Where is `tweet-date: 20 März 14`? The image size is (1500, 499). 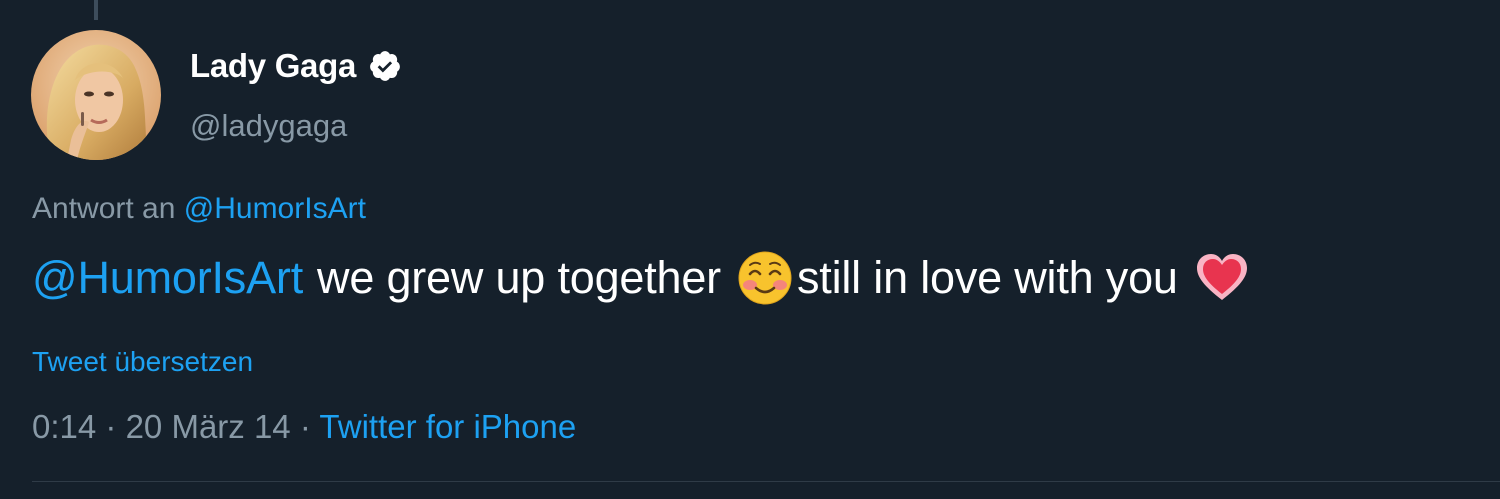 tweet-date: 20 März 14 is located at coordinates (208, 426).